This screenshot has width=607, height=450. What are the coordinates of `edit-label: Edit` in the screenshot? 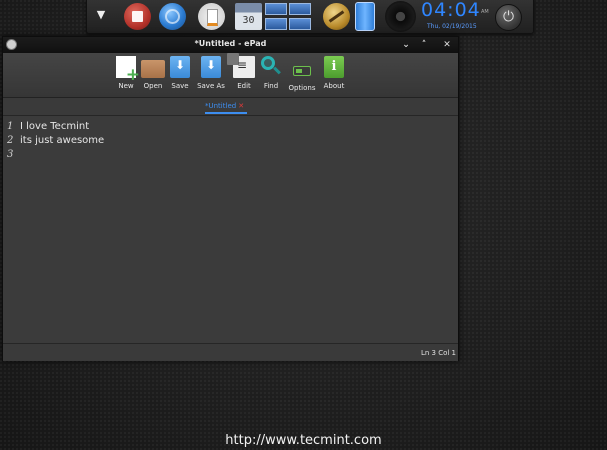 It's located at (244, 86).